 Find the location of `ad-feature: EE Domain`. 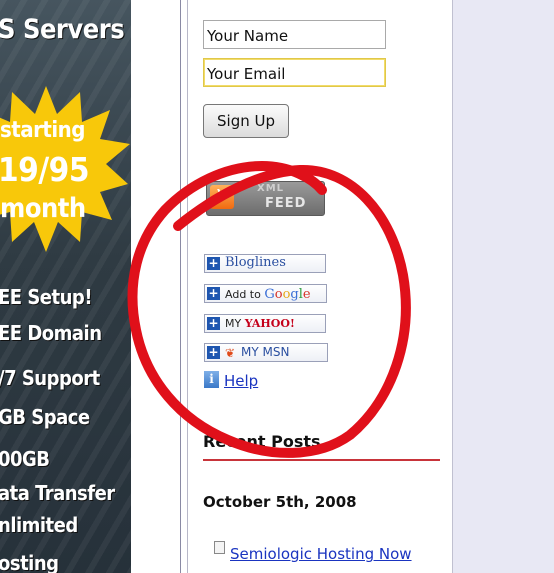

ad-feature: EE Domain is located at coordinates (51, 333).